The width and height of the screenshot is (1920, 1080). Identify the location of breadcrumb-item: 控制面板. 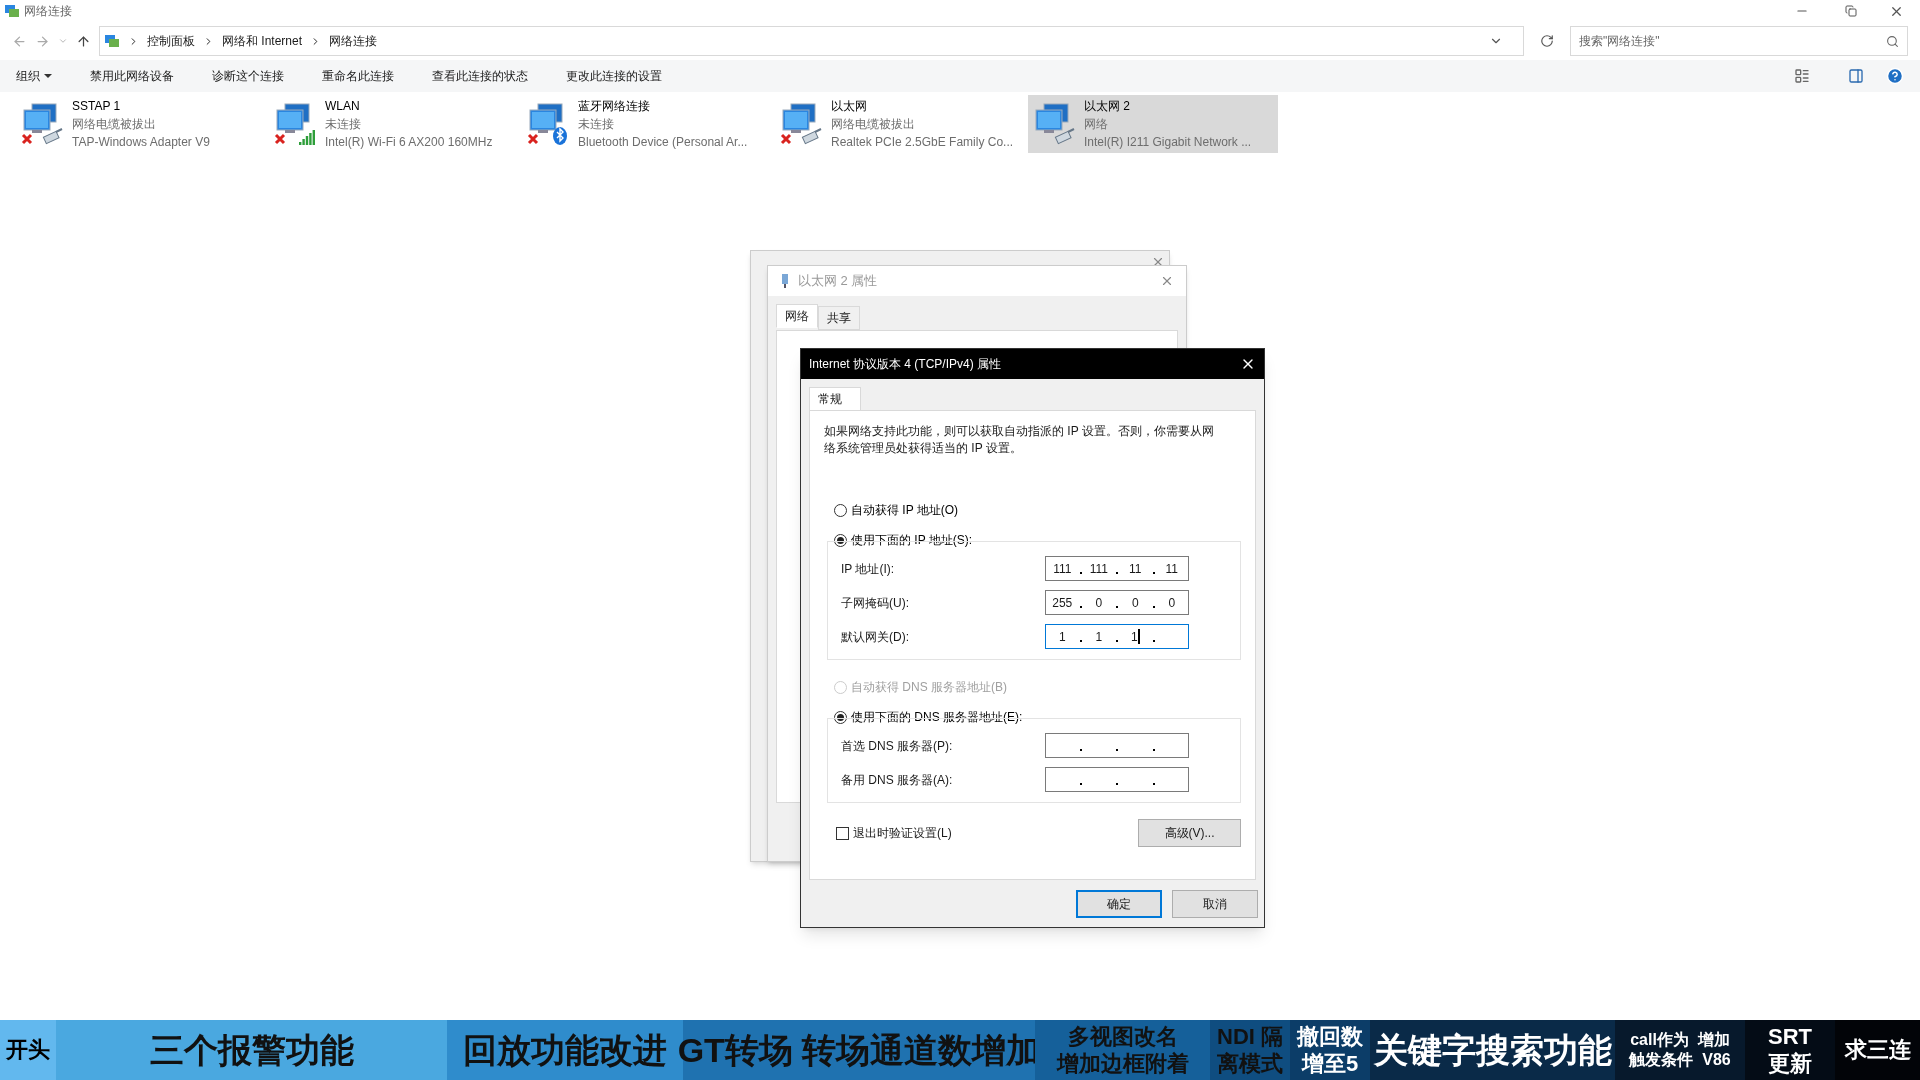
(171, 41).